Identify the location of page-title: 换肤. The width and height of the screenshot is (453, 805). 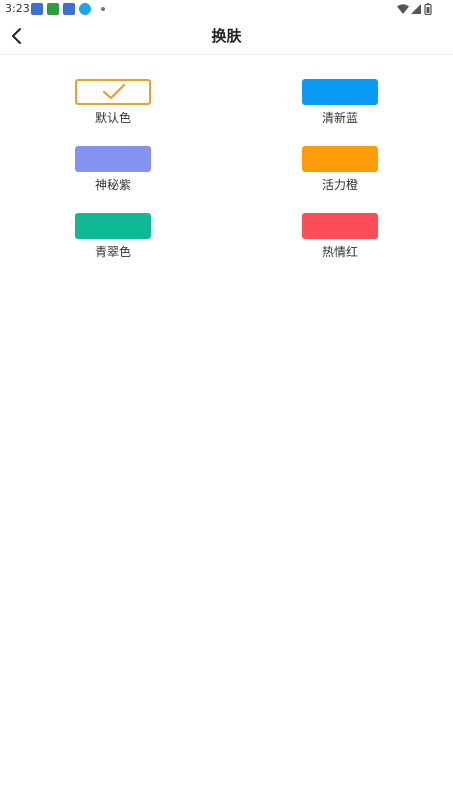
(226, 36).